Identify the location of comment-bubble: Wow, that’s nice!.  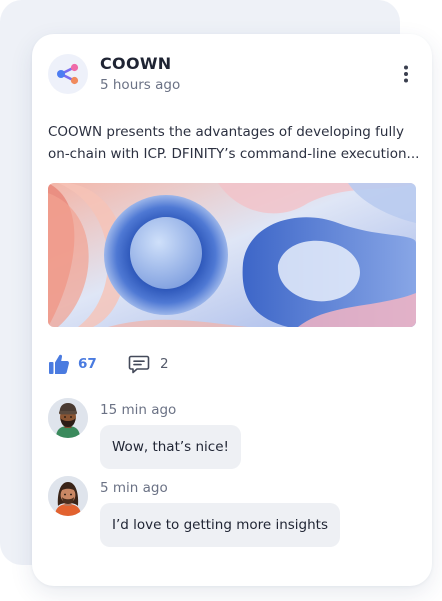
(170, 447).